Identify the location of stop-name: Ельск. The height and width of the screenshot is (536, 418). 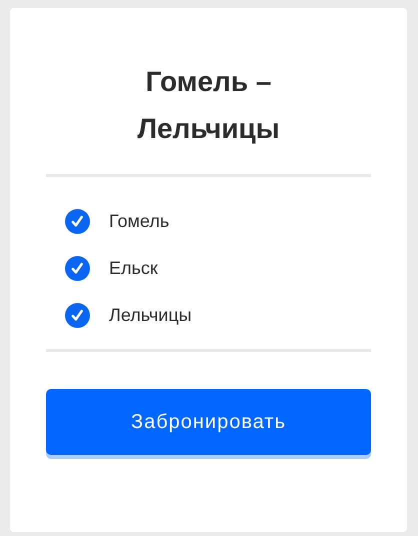
(133, 268).